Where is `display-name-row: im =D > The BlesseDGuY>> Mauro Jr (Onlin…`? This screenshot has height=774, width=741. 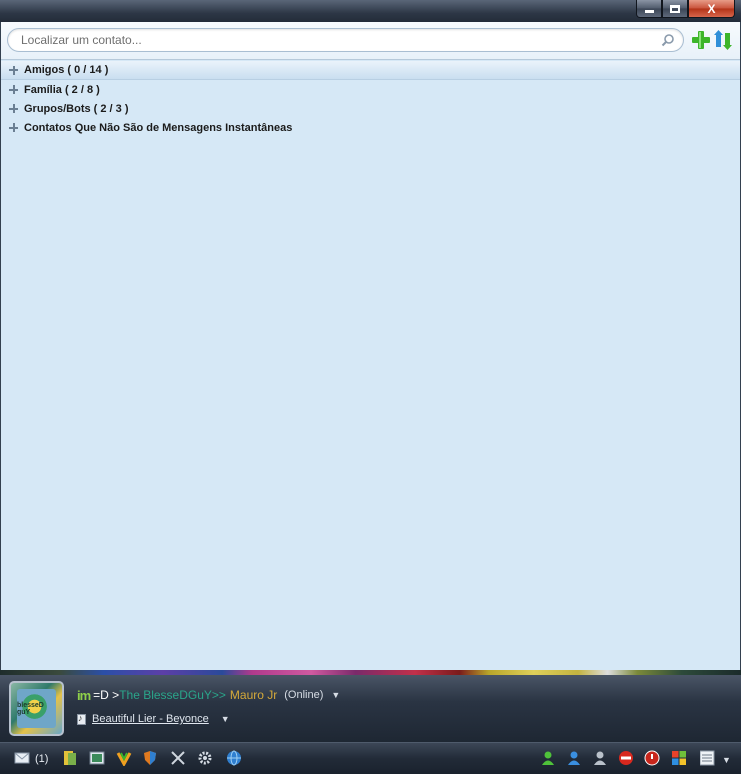
display-name-row: im =D > The BlesseDGuY>> Mauro Jr (Onlin… is located at coordinates (208, 695).